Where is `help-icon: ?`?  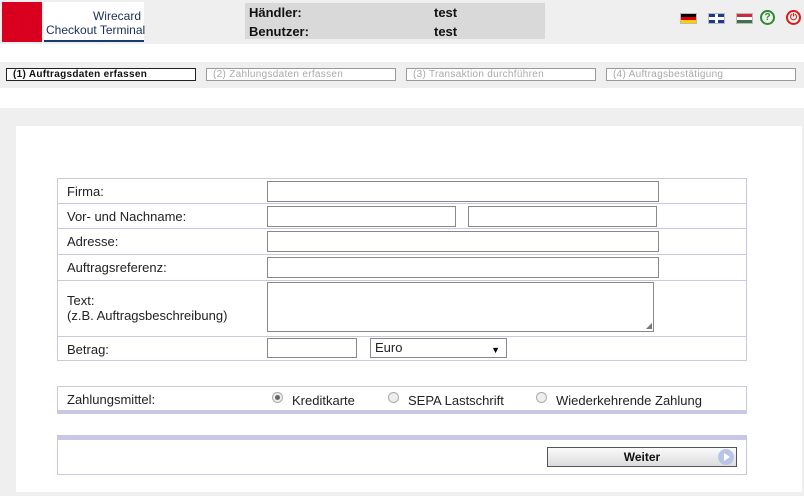 help-icon: ? is located at coordinates (767, 17).